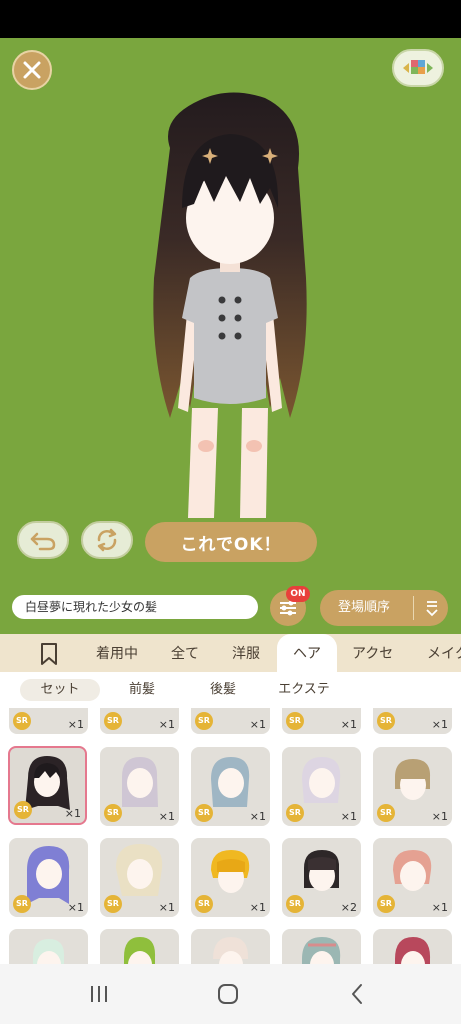 Image resolution: width=461 pixels, height=1024 pixels. What do you see at coordinates (230, 653) in the screenshot?
I see `category-tabs: 着用中 全て 洋服 ヘア アクセ メイク` at bounding box center [230, 653].